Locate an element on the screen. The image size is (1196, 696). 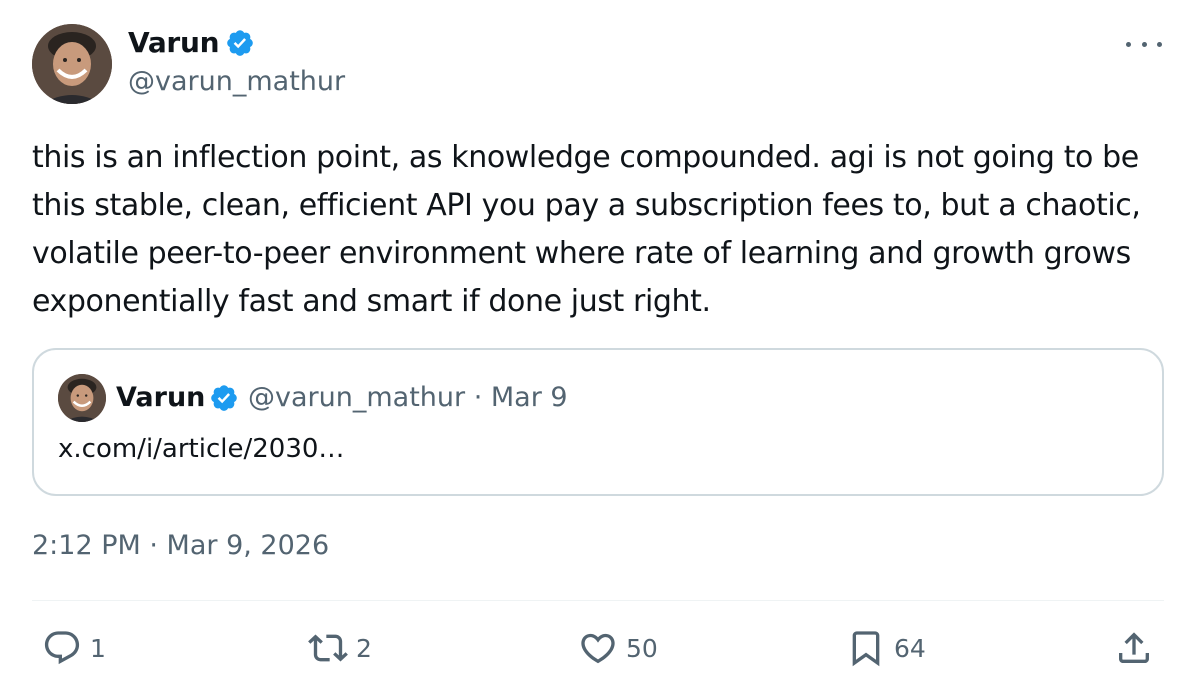
like-count: 50 is located at coordinates (642, 648).